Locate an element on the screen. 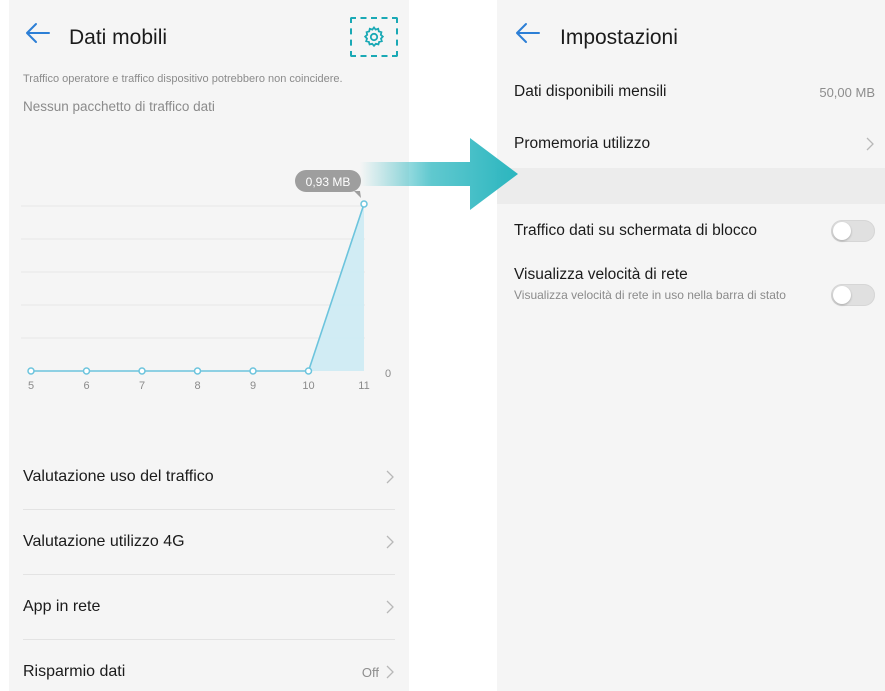  row-traffic-estimate: Valutazione uso del traffico is located at coordinates (209, 477).